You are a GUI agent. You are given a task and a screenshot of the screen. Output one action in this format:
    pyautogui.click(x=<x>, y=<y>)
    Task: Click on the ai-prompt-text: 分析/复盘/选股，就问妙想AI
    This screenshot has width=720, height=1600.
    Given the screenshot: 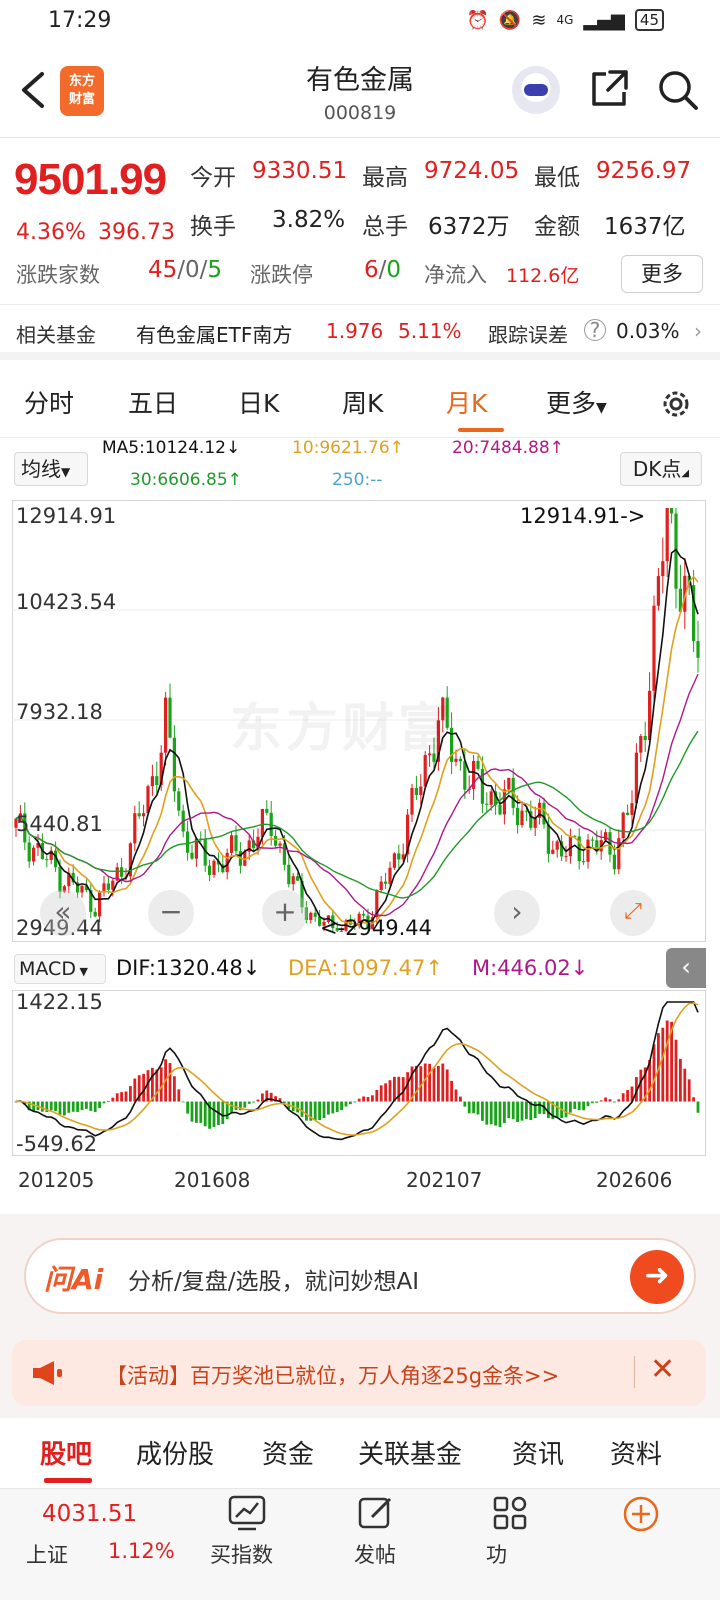 What is the action you would take?
    pyautogui.click(x=273, y=1279)
    